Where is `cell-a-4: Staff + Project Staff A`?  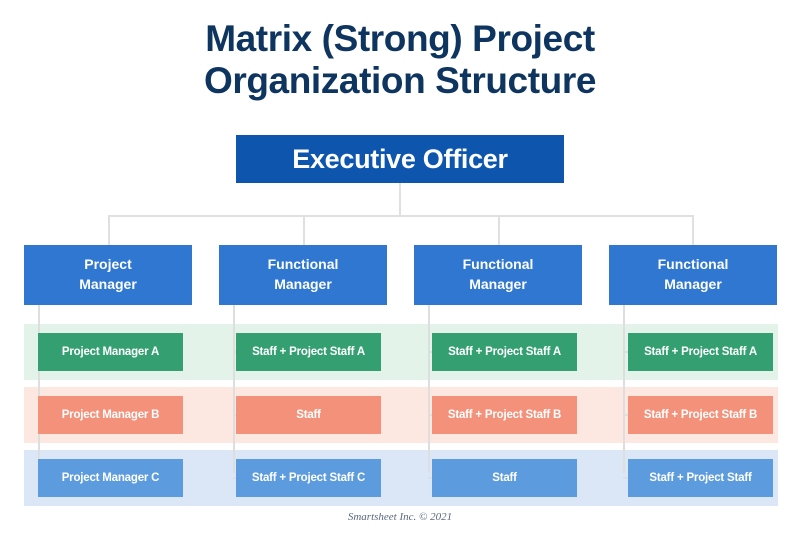 cell-a-4: Staff + Project Staff A is located at coordinates (700, 352).